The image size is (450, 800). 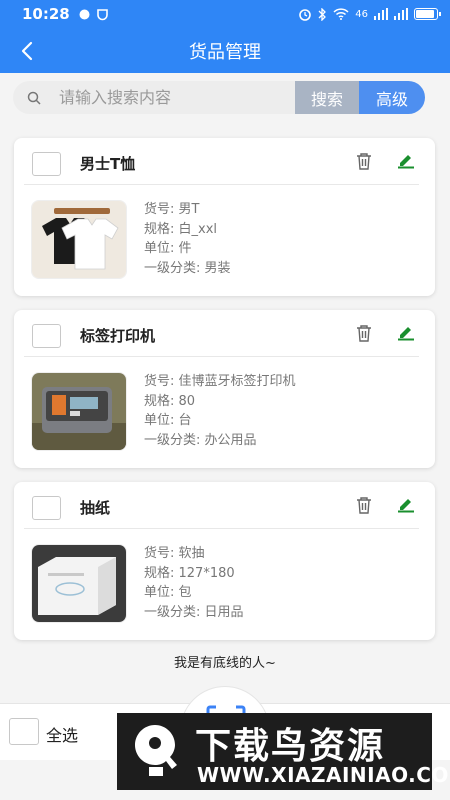 I want to click on chevron-left-icon, so click(x=27, y=51).